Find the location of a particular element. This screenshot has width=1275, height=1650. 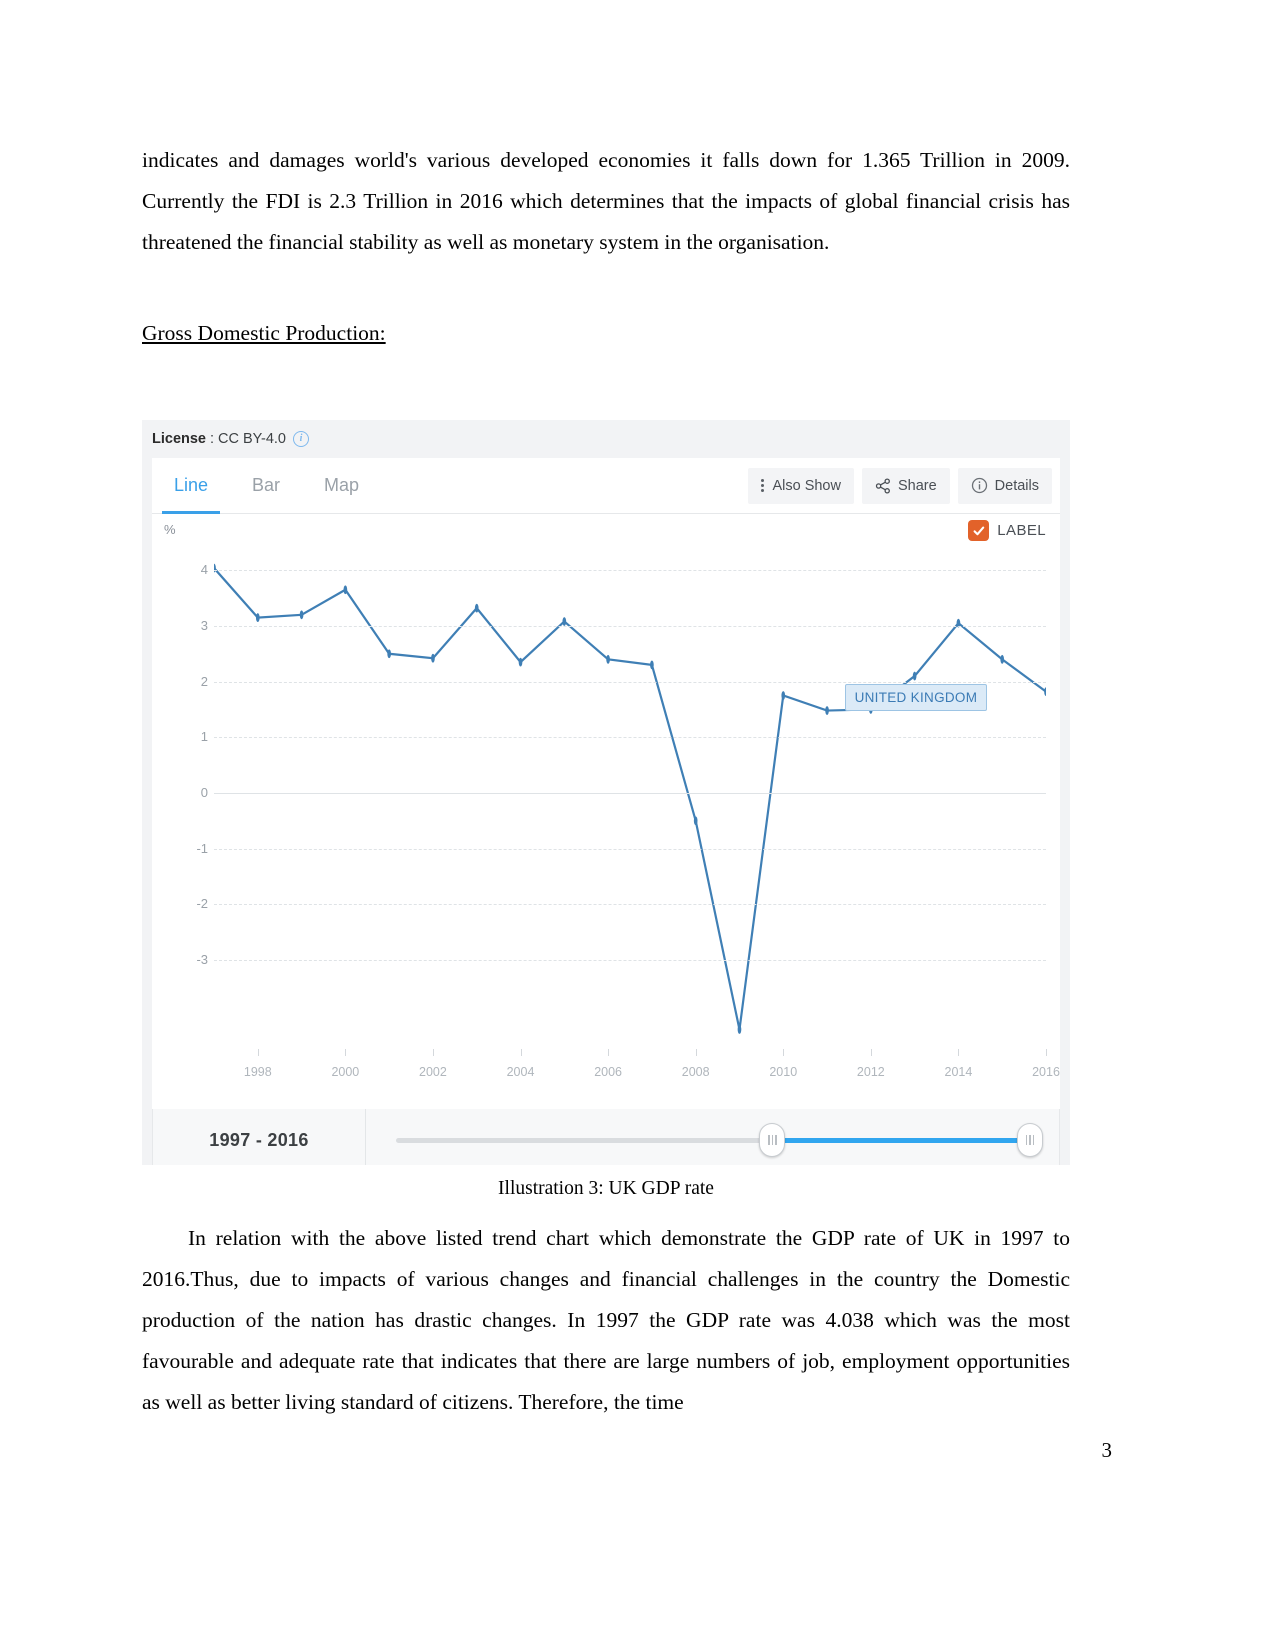

license-label: License is located at coordinates (179, 439).